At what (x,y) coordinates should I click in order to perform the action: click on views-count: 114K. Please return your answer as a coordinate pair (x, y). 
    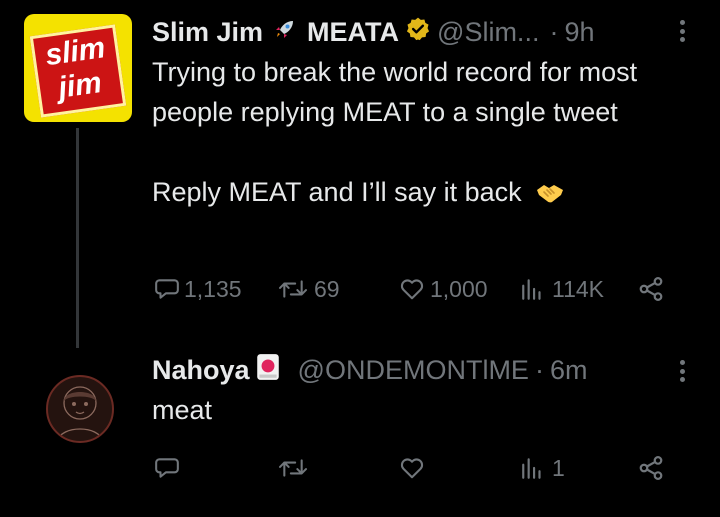
    Looking at the image, I should click on (578, 288).